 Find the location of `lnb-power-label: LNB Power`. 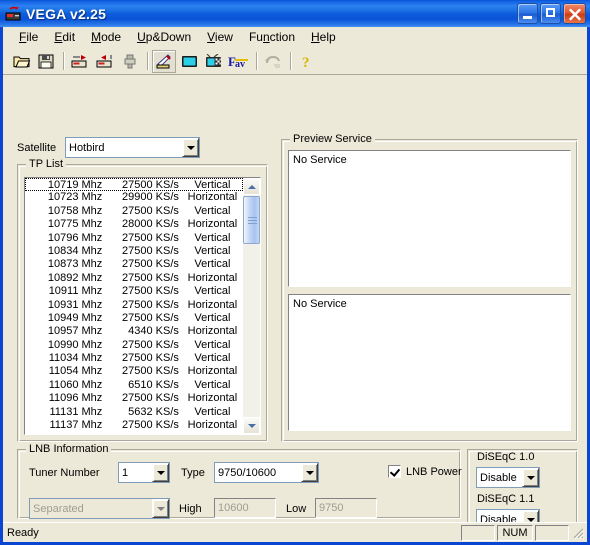

lnb-power-label: LNB Power is located at coordinates (434, 471).